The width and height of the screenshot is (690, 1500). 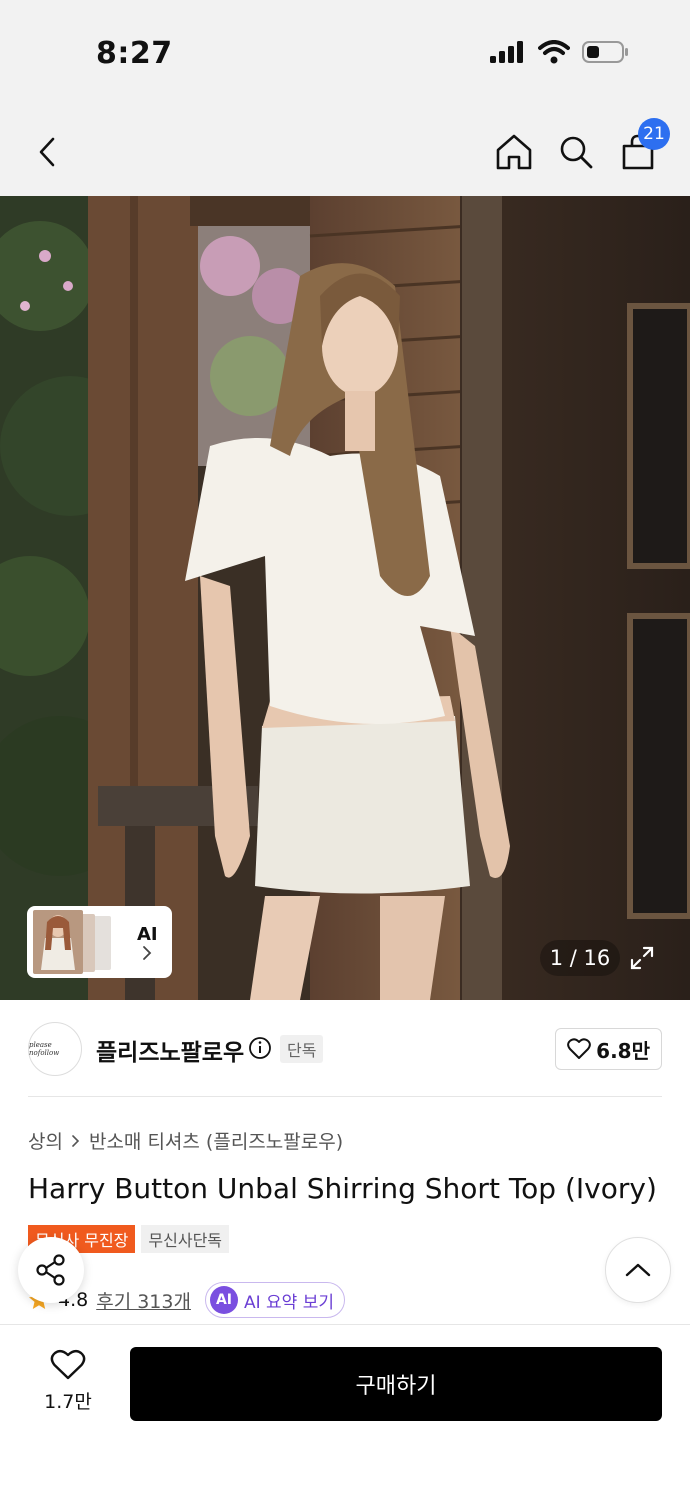 I want to click on home-button, so click(x=514, y=152).